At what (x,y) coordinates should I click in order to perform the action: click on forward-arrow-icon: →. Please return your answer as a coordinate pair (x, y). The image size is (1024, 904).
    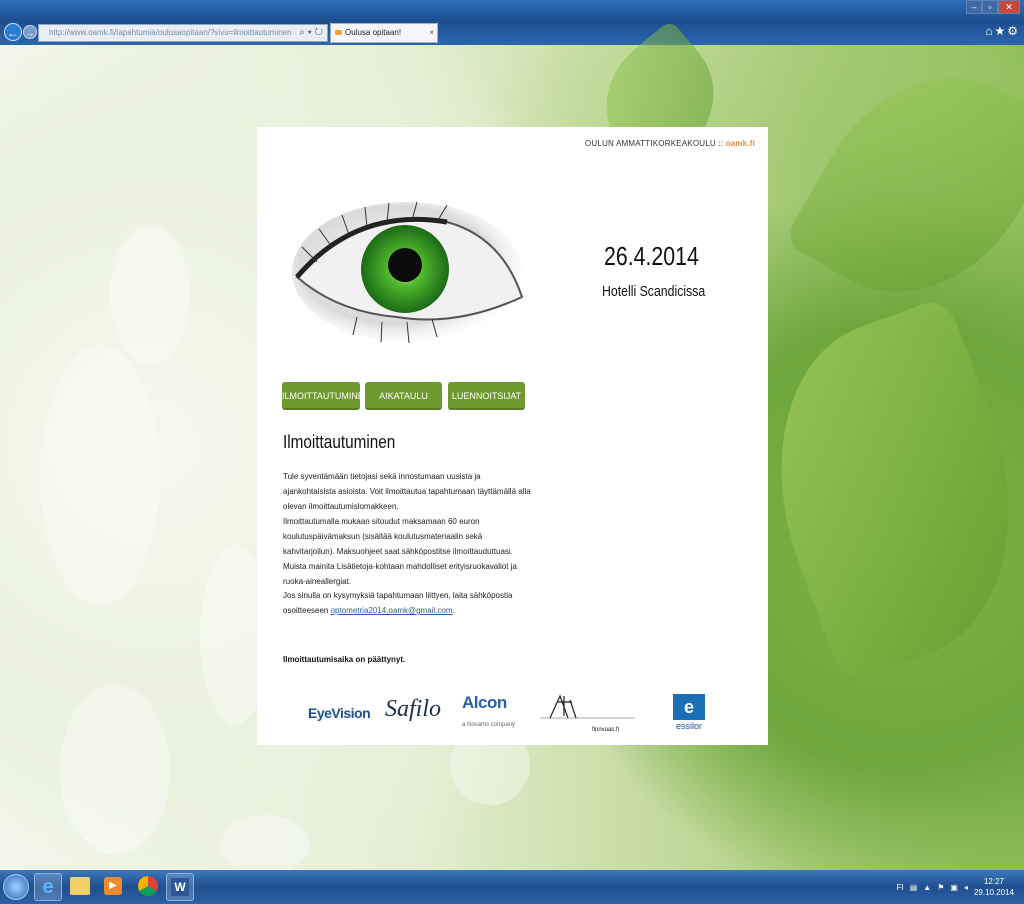
    Looking at the image, I should click on (30, 32).